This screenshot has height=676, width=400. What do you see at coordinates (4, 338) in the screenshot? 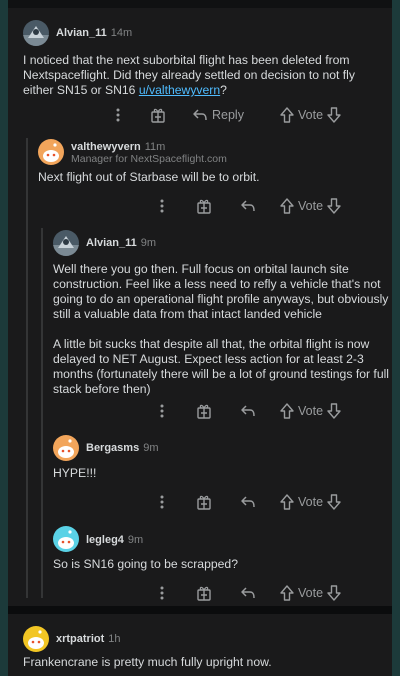
I see `left-frame` at bounding box center [4, 338].